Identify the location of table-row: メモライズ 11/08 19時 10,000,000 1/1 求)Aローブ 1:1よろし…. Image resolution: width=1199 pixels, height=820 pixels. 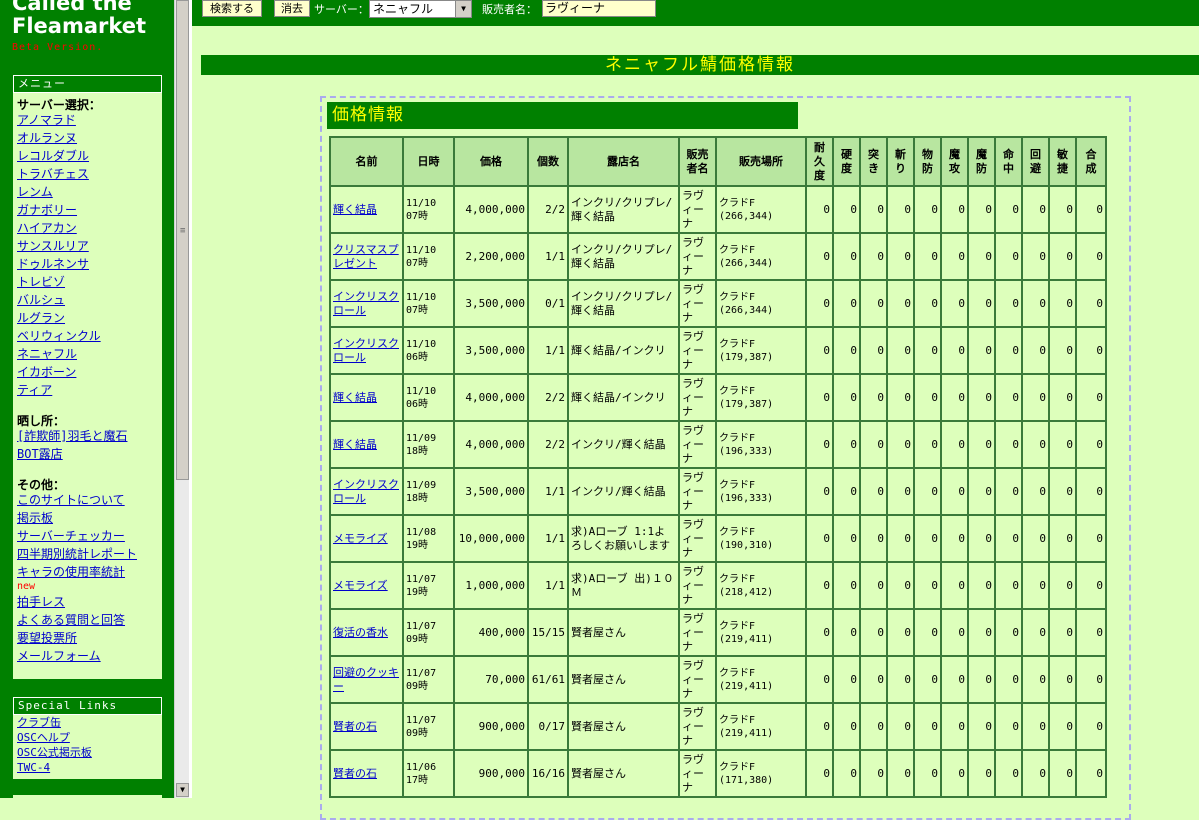
(718, 538).